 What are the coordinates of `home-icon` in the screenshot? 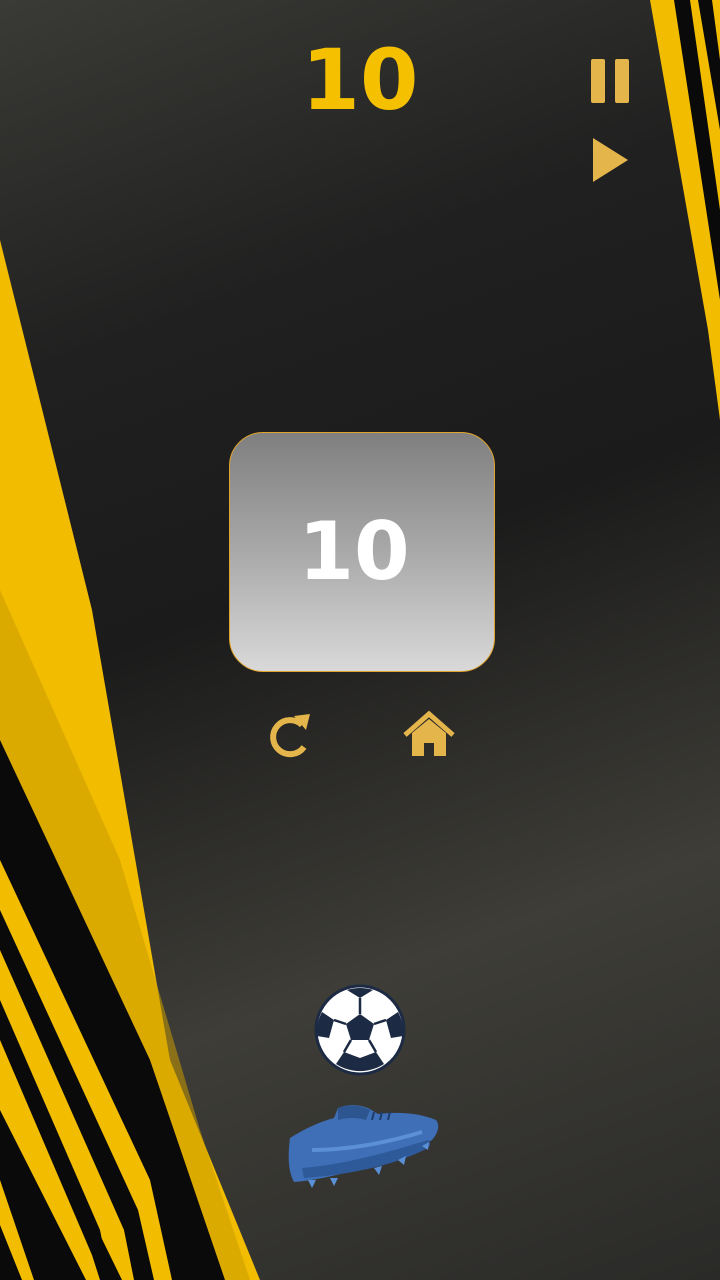 It's located at (429, 733).